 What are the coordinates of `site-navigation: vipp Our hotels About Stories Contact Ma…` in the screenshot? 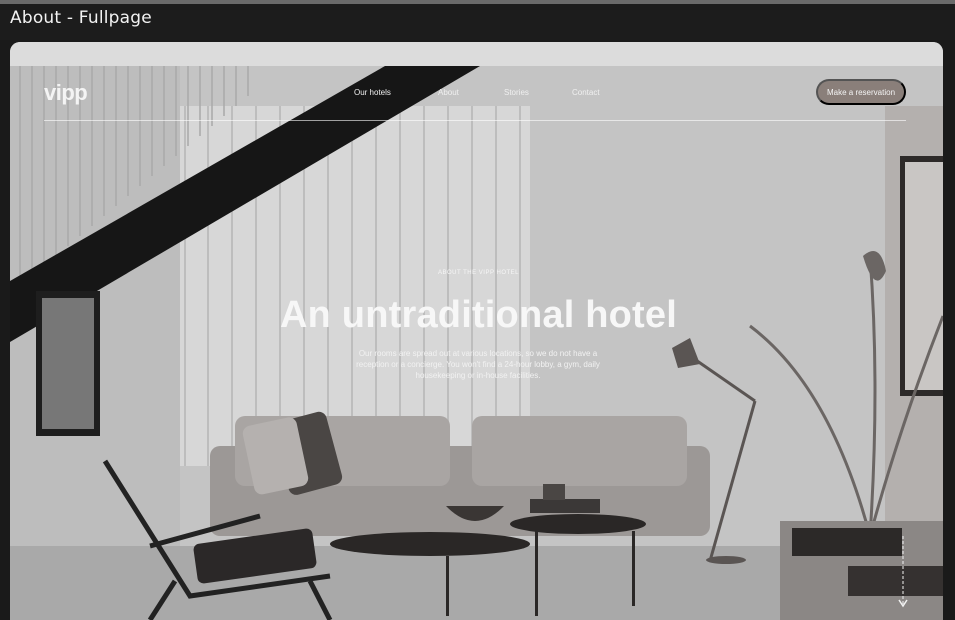 It's located at (476, 94).